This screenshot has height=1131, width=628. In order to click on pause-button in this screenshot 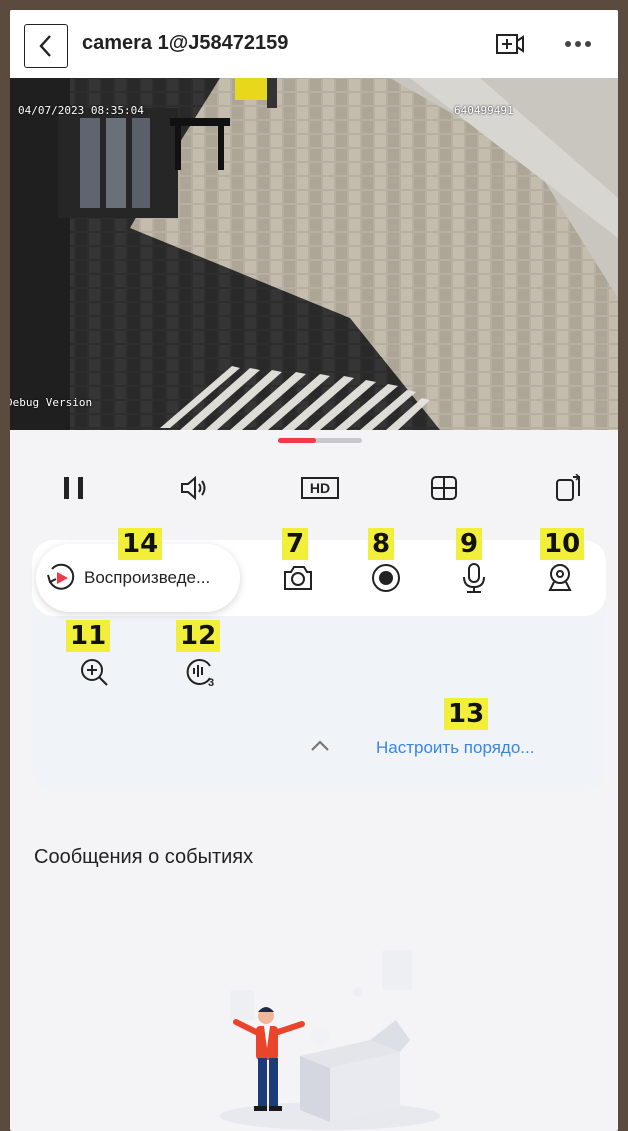, I will do `click(74, 488)`.